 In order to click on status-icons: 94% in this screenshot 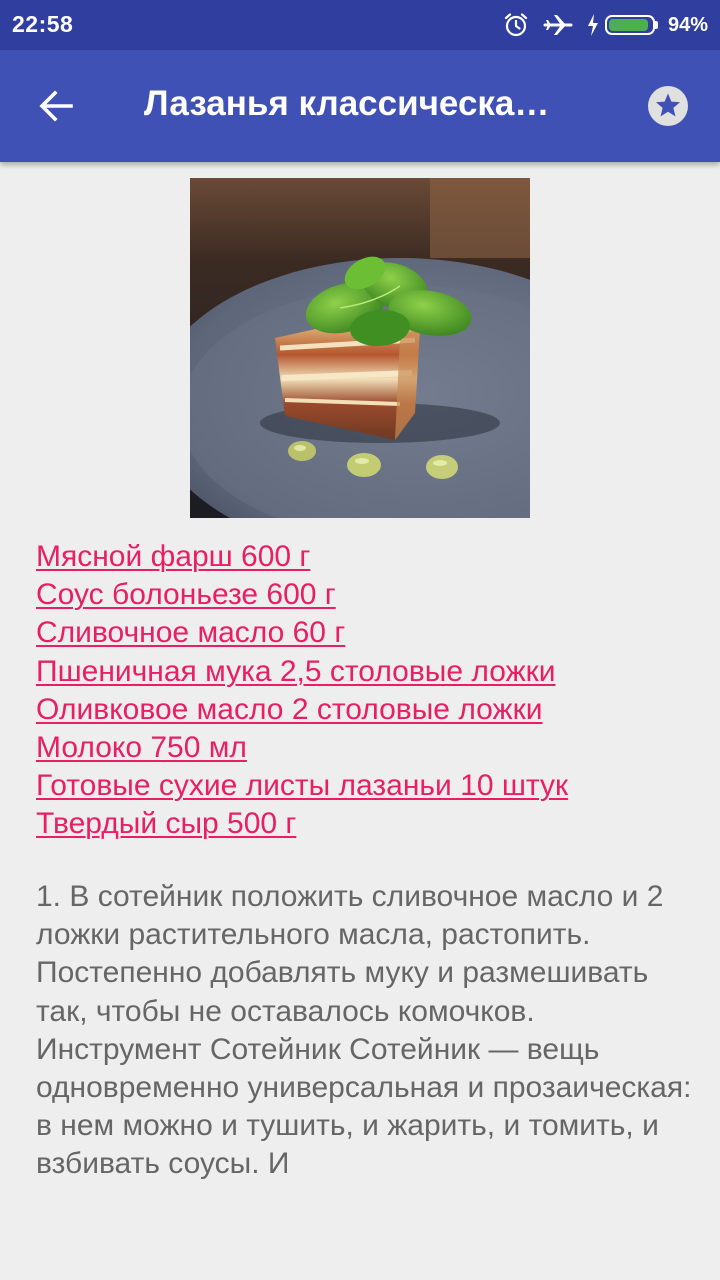, I will do `click(598, 25)`.